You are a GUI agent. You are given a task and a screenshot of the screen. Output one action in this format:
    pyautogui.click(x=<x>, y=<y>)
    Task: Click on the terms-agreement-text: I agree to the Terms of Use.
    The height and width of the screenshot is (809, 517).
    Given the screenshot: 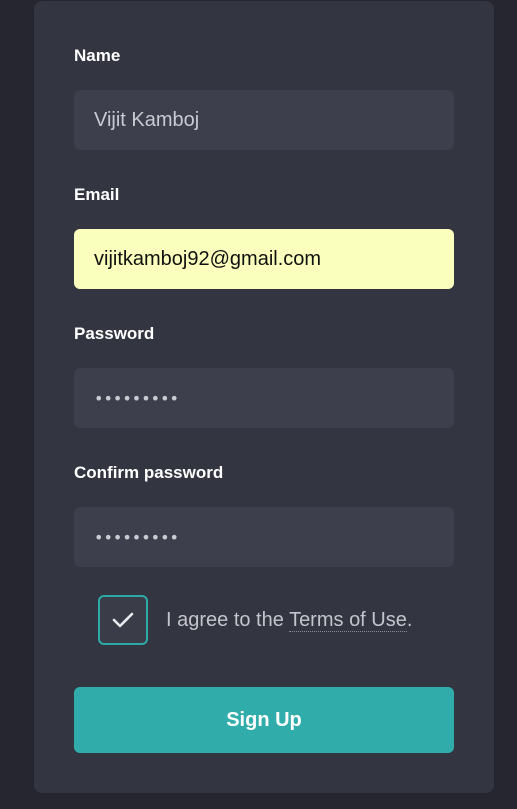 What is the action you would take?
    pyautogui.click(x=289, y=620)
    